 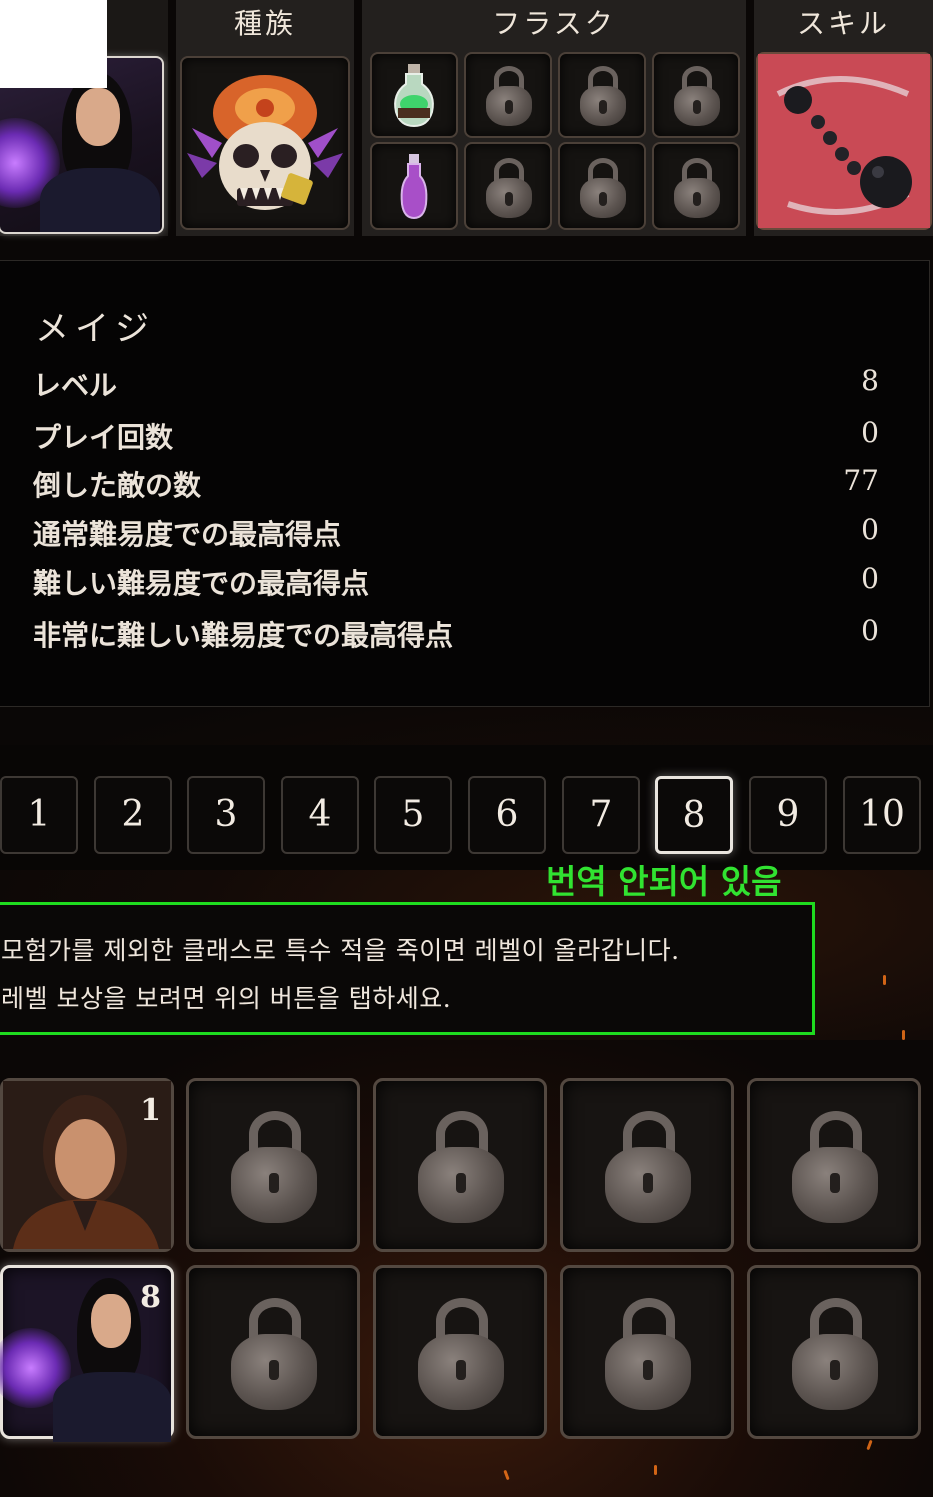 I want to click on stat-value-level: 8, so click(x=870, y=380).